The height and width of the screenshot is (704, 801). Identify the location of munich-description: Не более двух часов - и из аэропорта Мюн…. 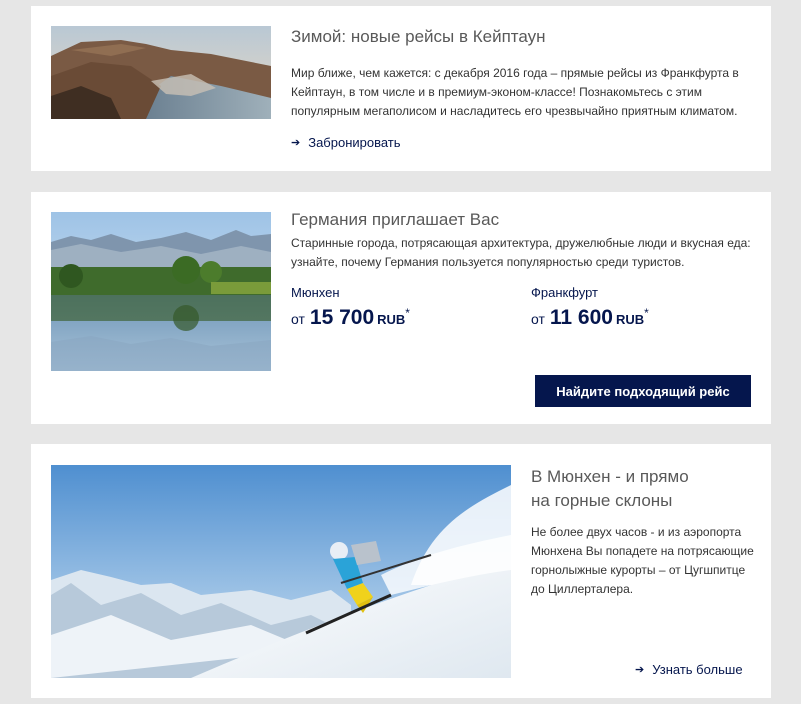
(642, 560).